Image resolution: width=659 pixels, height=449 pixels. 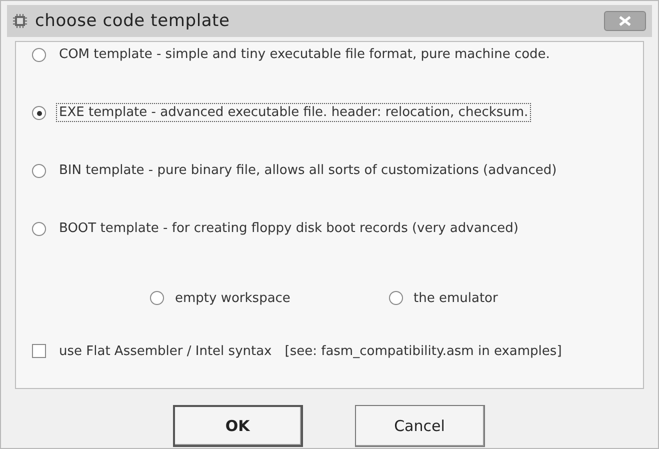 I want to click on template-option: COM template - simple and tiny executable file format, pure machine code., so click(x=304, y=54).